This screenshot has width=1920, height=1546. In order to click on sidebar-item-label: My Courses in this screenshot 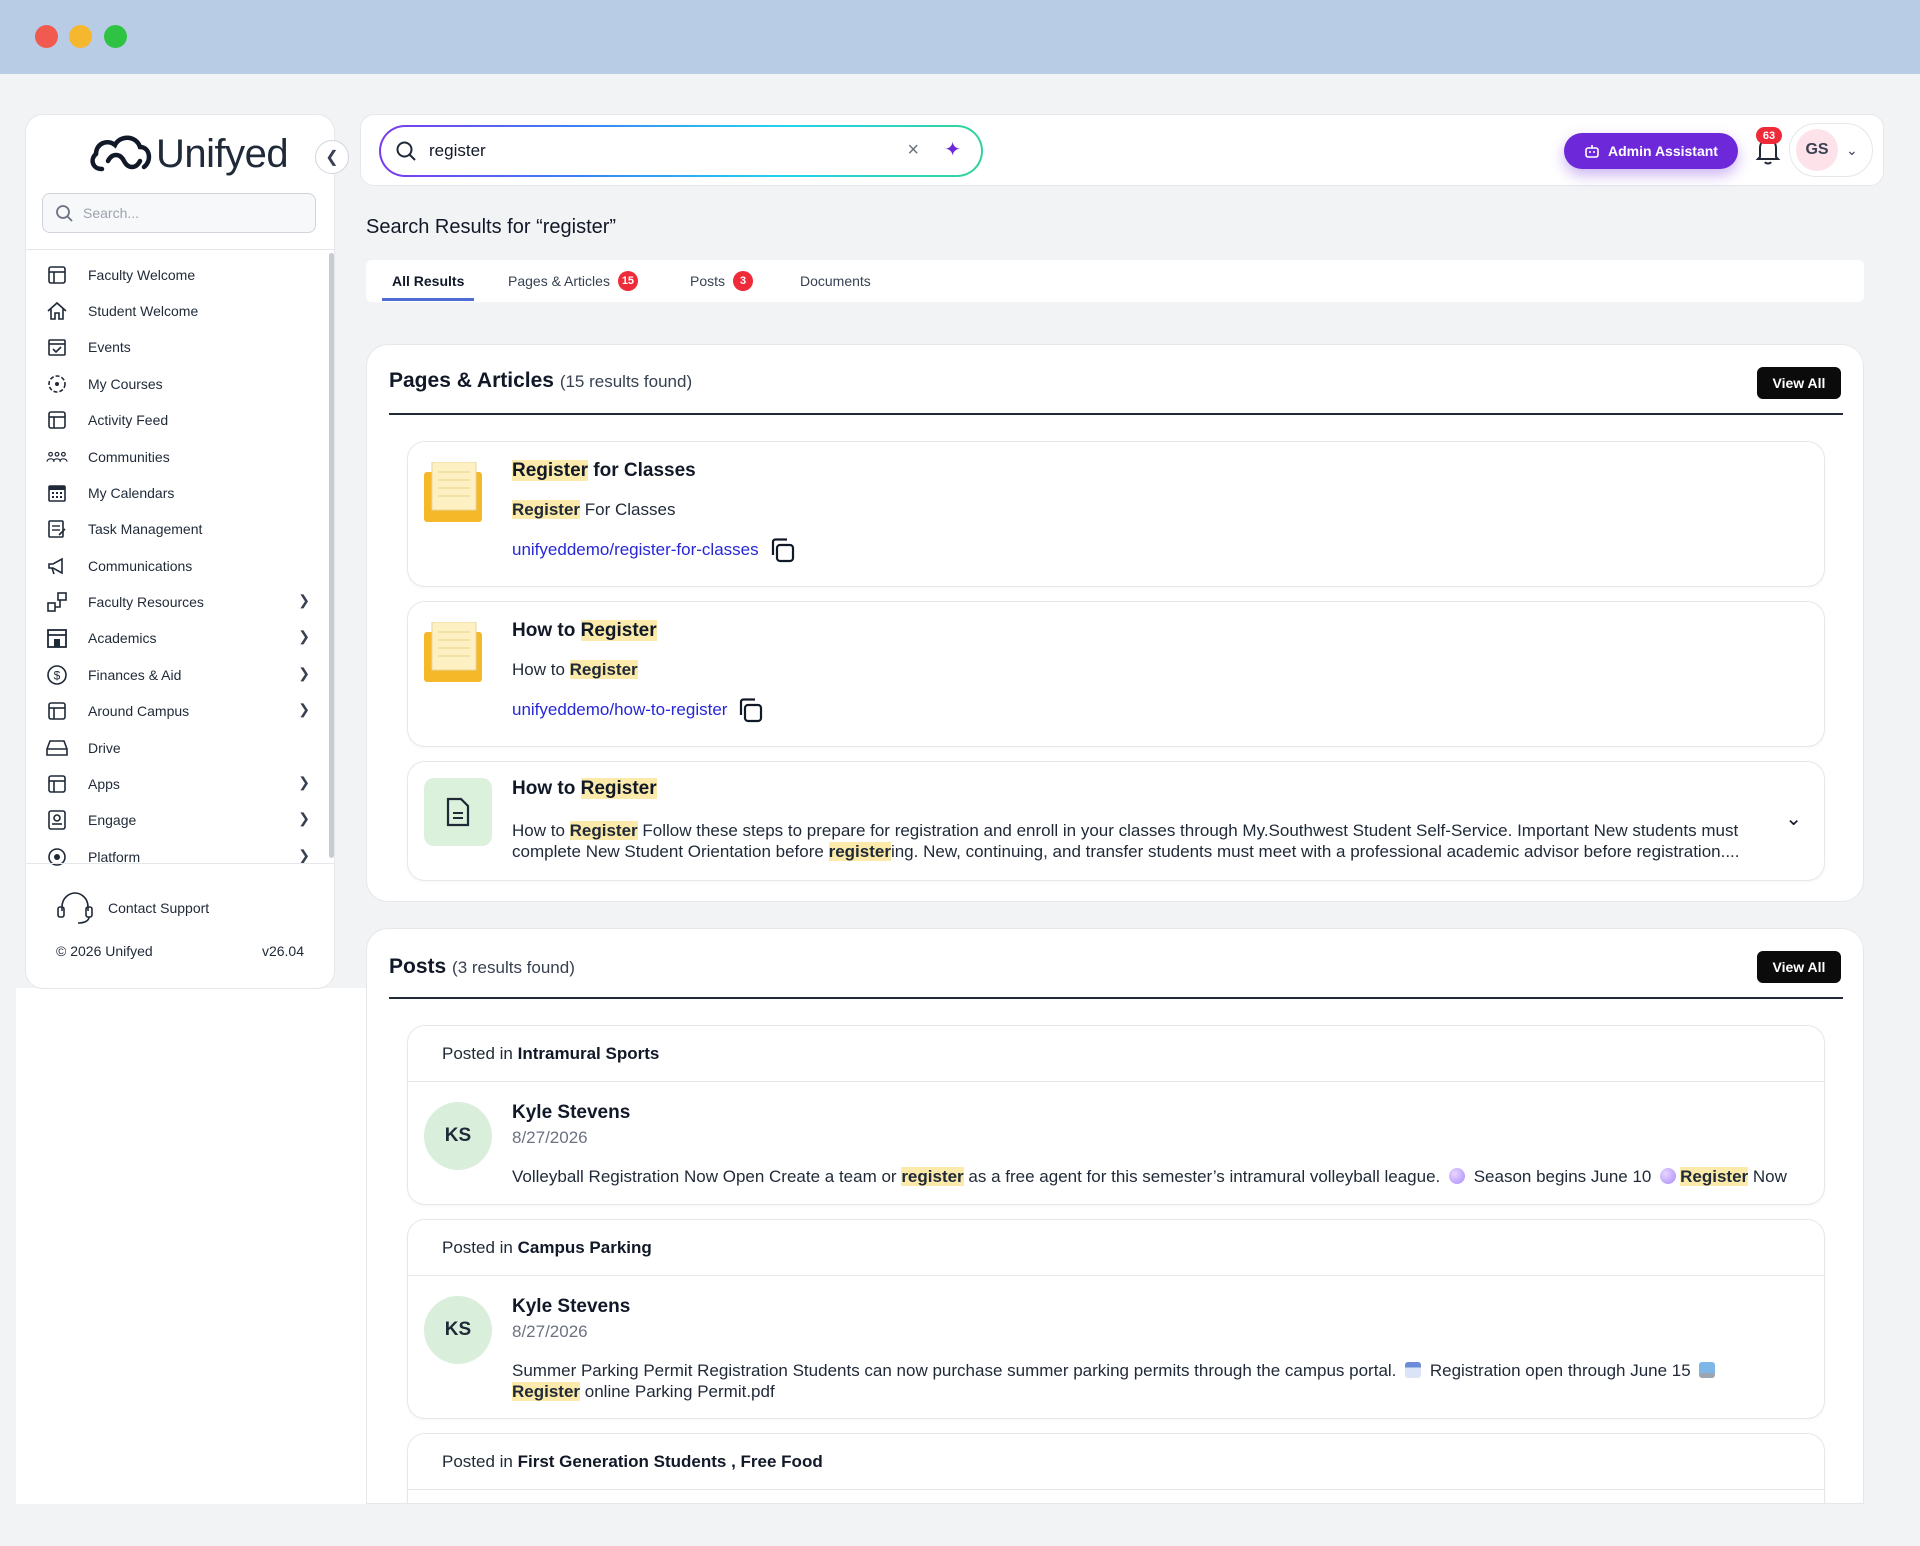, I will do `click(125, 384)`.